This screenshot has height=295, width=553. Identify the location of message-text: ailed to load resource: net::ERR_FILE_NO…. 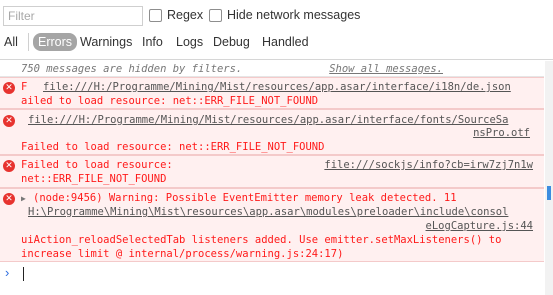
(170, 101).